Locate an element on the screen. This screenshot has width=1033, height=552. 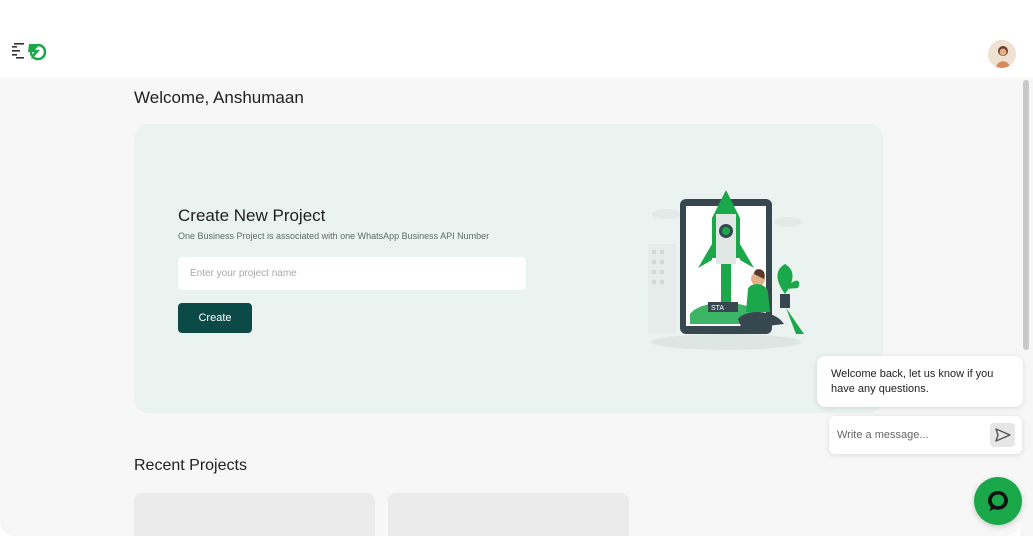
top-bar is located at coordinates (516, 39).